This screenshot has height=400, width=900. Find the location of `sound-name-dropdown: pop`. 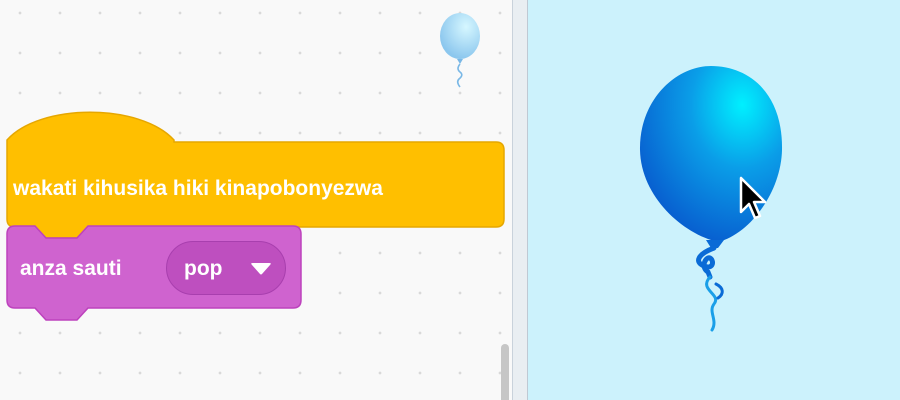

sound-name-dropdown: pop is located at coordinates (226, 268).